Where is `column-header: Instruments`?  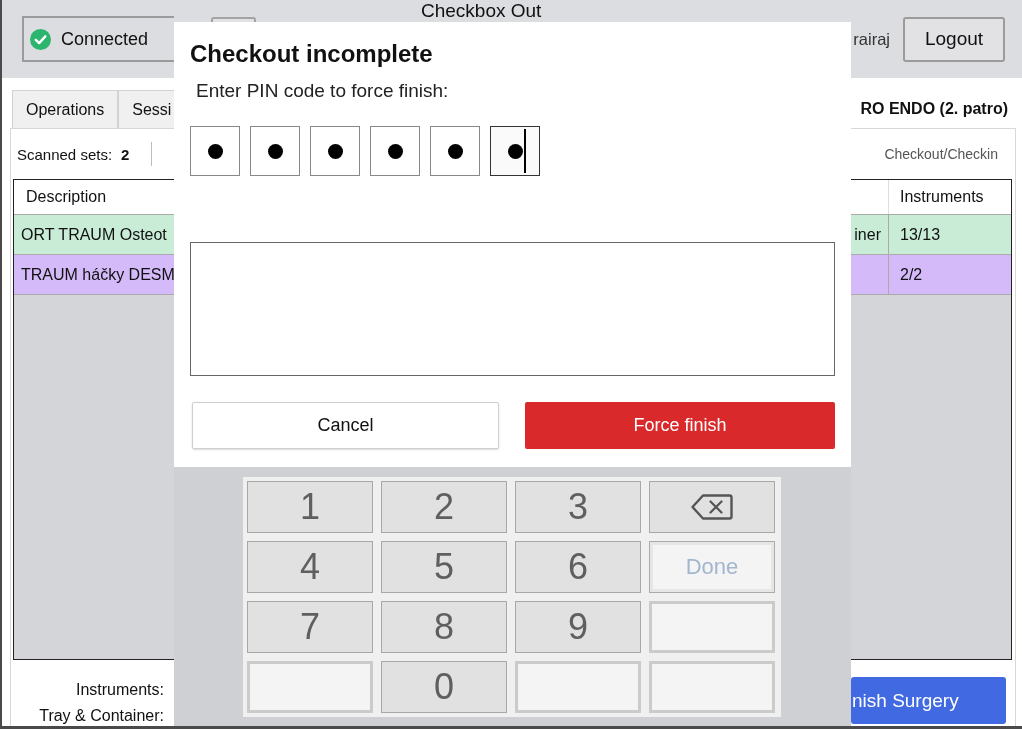
column-header: Instruments is located at coordinates (942, 197).